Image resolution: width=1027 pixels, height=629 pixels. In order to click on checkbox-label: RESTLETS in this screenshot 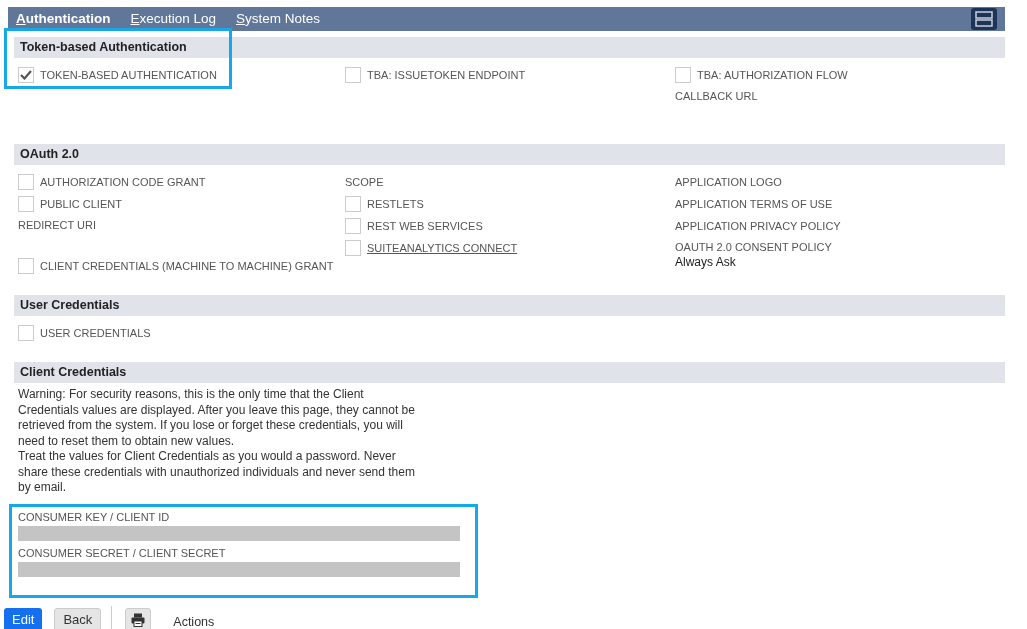, I will do `click(395, 204)`.